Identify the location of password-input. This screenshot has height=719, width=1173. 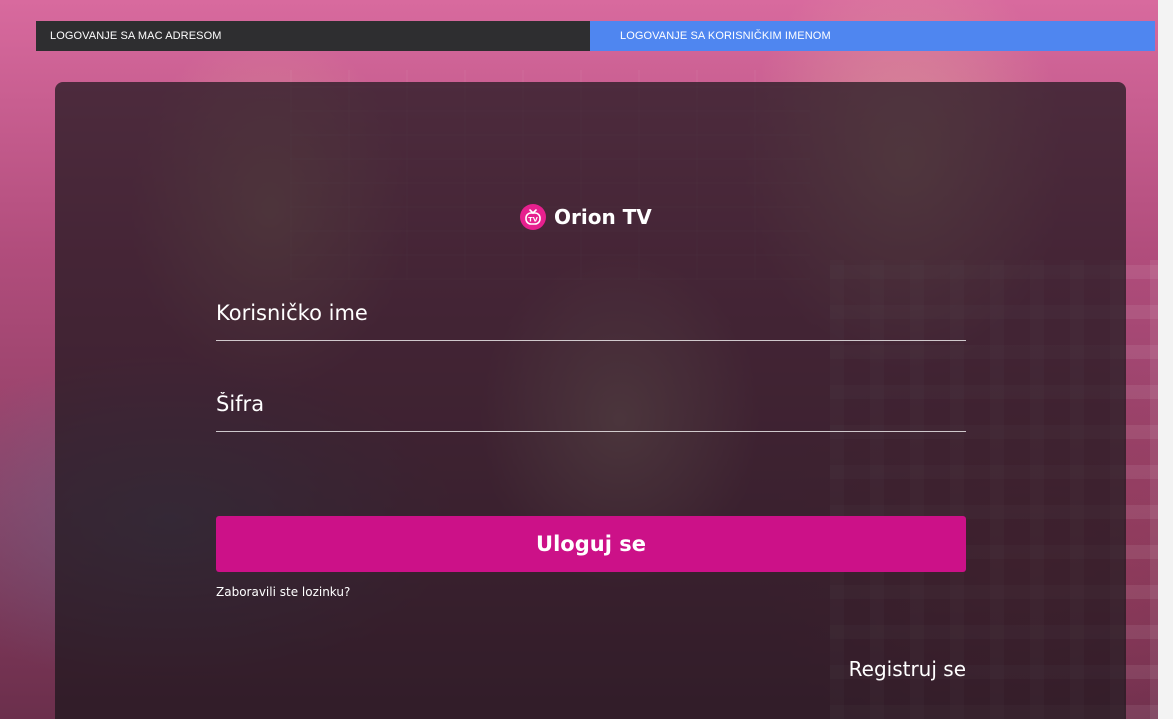
(591, 404).